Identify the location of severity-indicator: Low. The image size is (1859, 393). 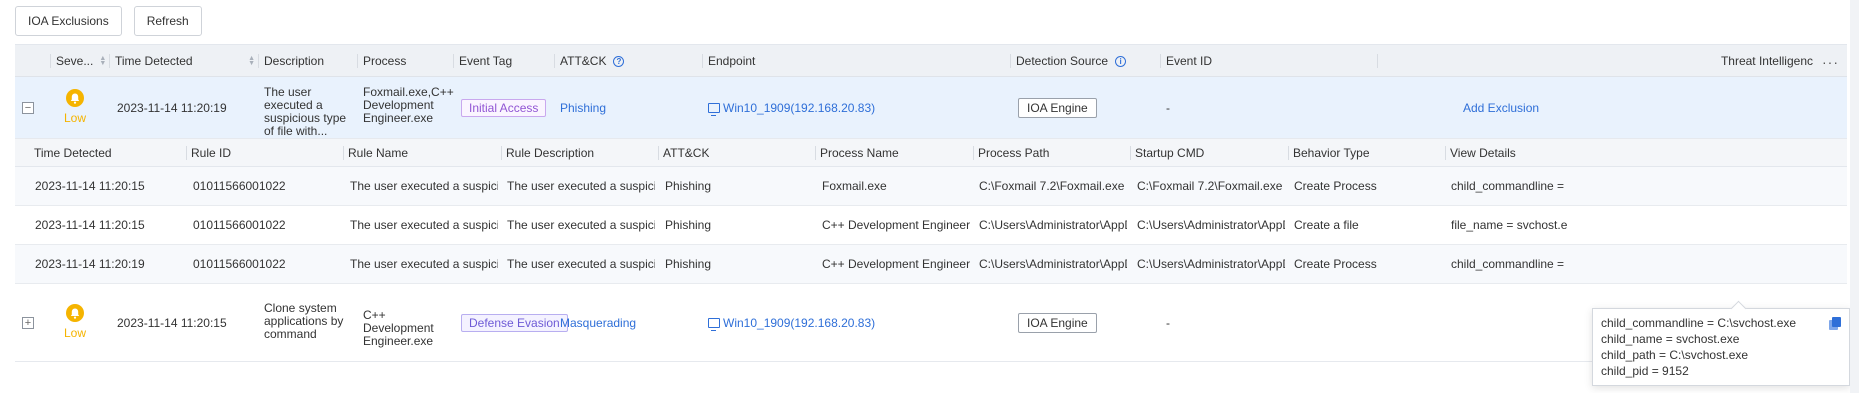
(75, 107).